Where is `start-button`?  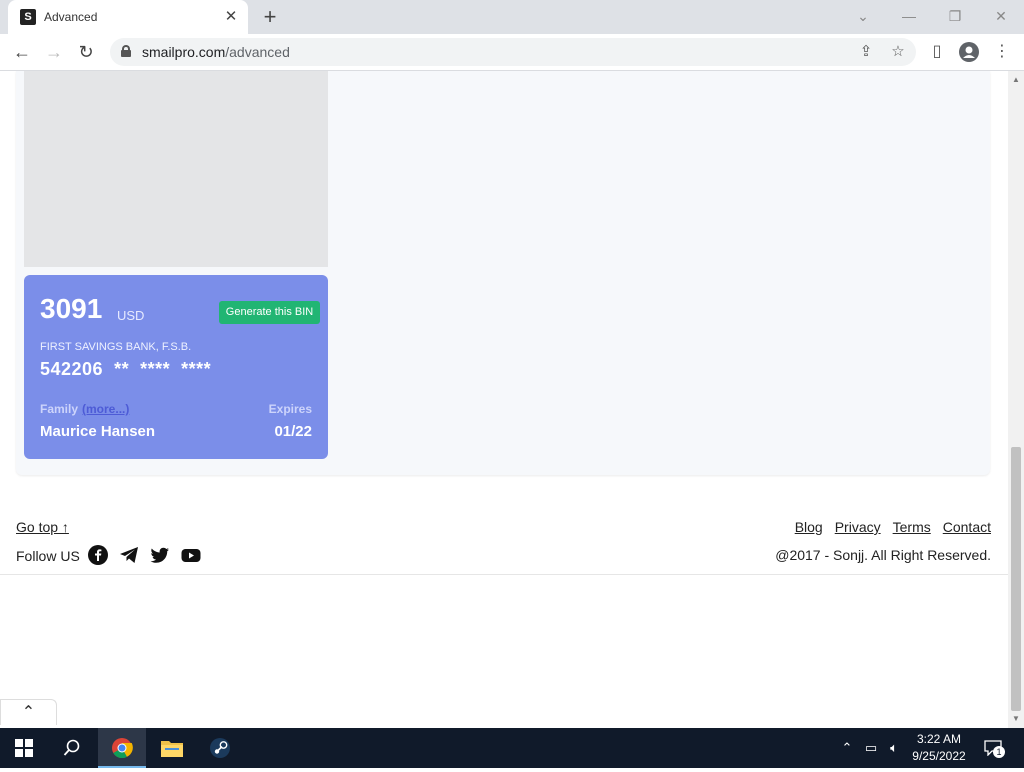
start-button is located at coordinates (24, 748).